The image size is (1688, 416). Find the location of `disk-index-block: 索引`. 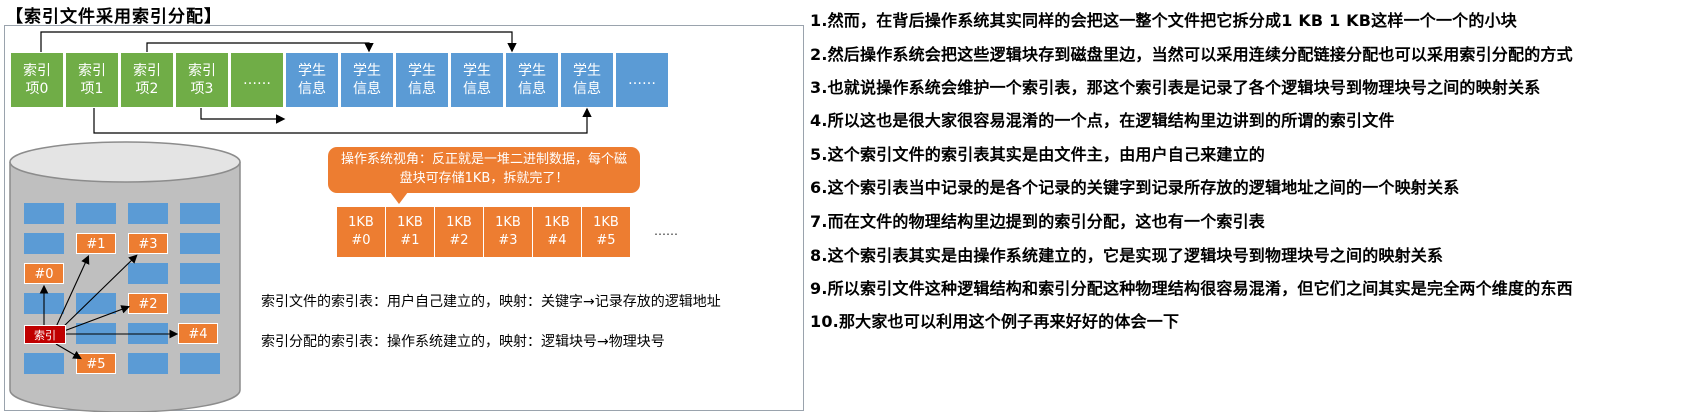

disk-index-block: 索引 is located at coordinates (45, 334).